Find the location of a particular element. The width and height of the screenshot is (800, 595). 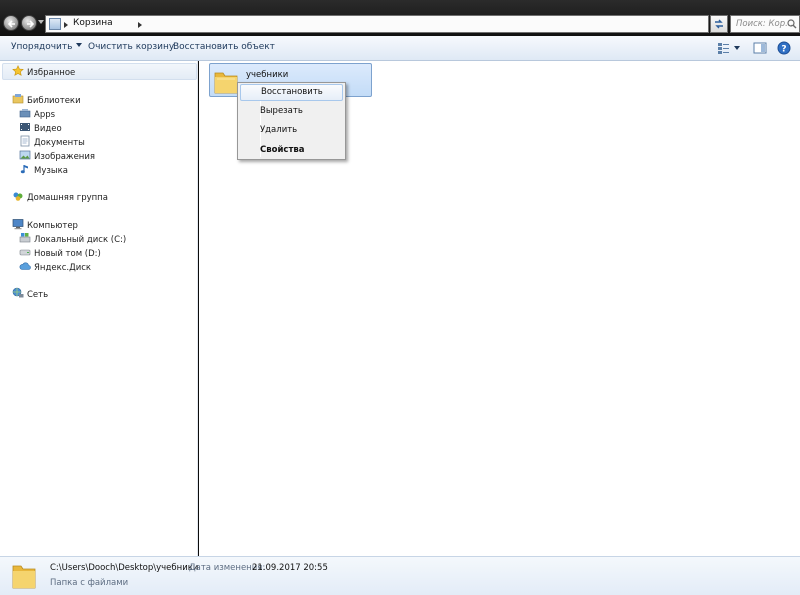

libraries-icon is located at coordinates (18, 99).